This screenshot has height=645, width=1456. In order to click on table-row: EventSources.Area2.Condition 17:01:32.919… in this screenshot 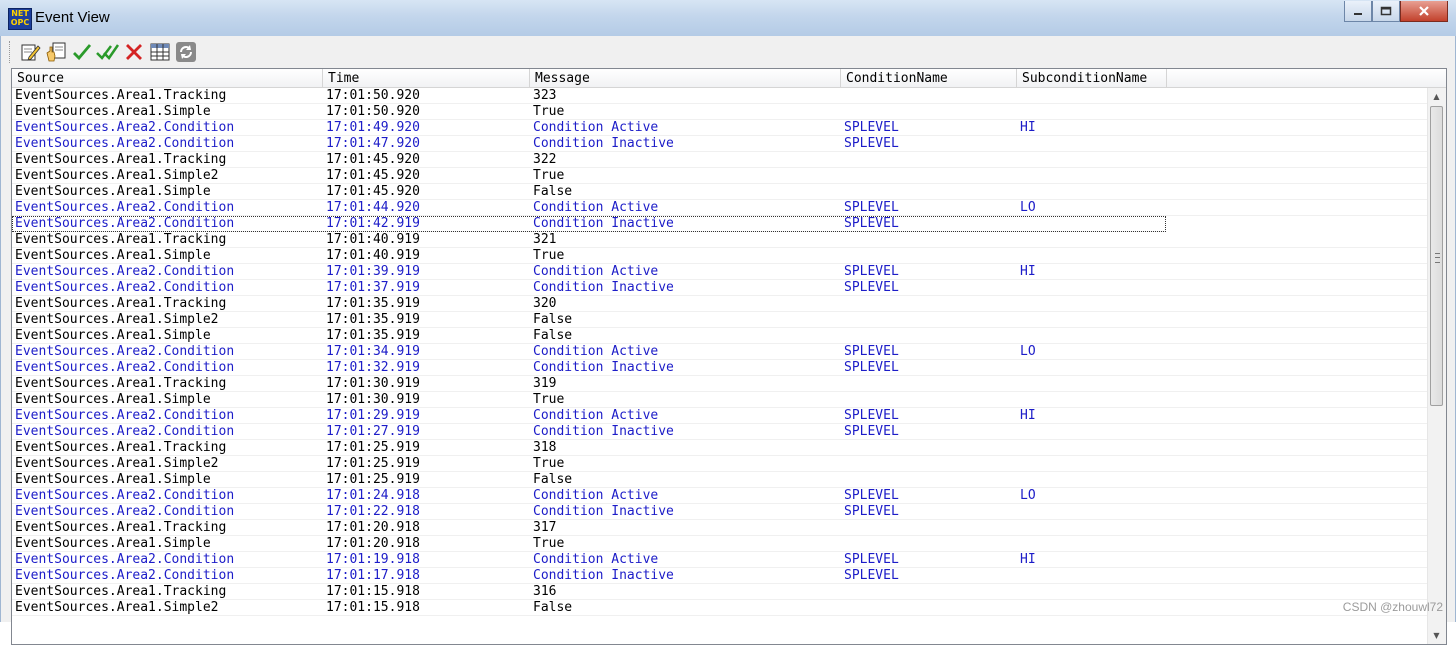, I will do `click(720, 368)`.